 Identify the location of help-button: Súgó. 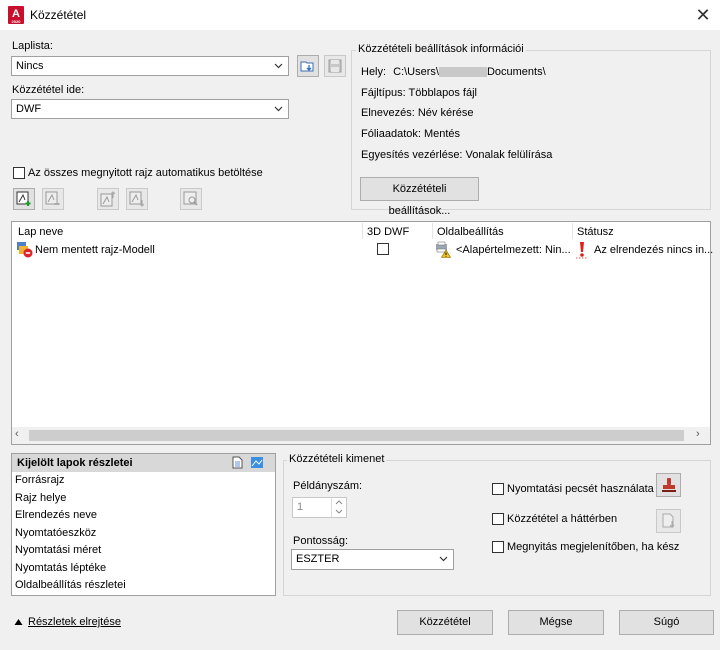
(666, 622).